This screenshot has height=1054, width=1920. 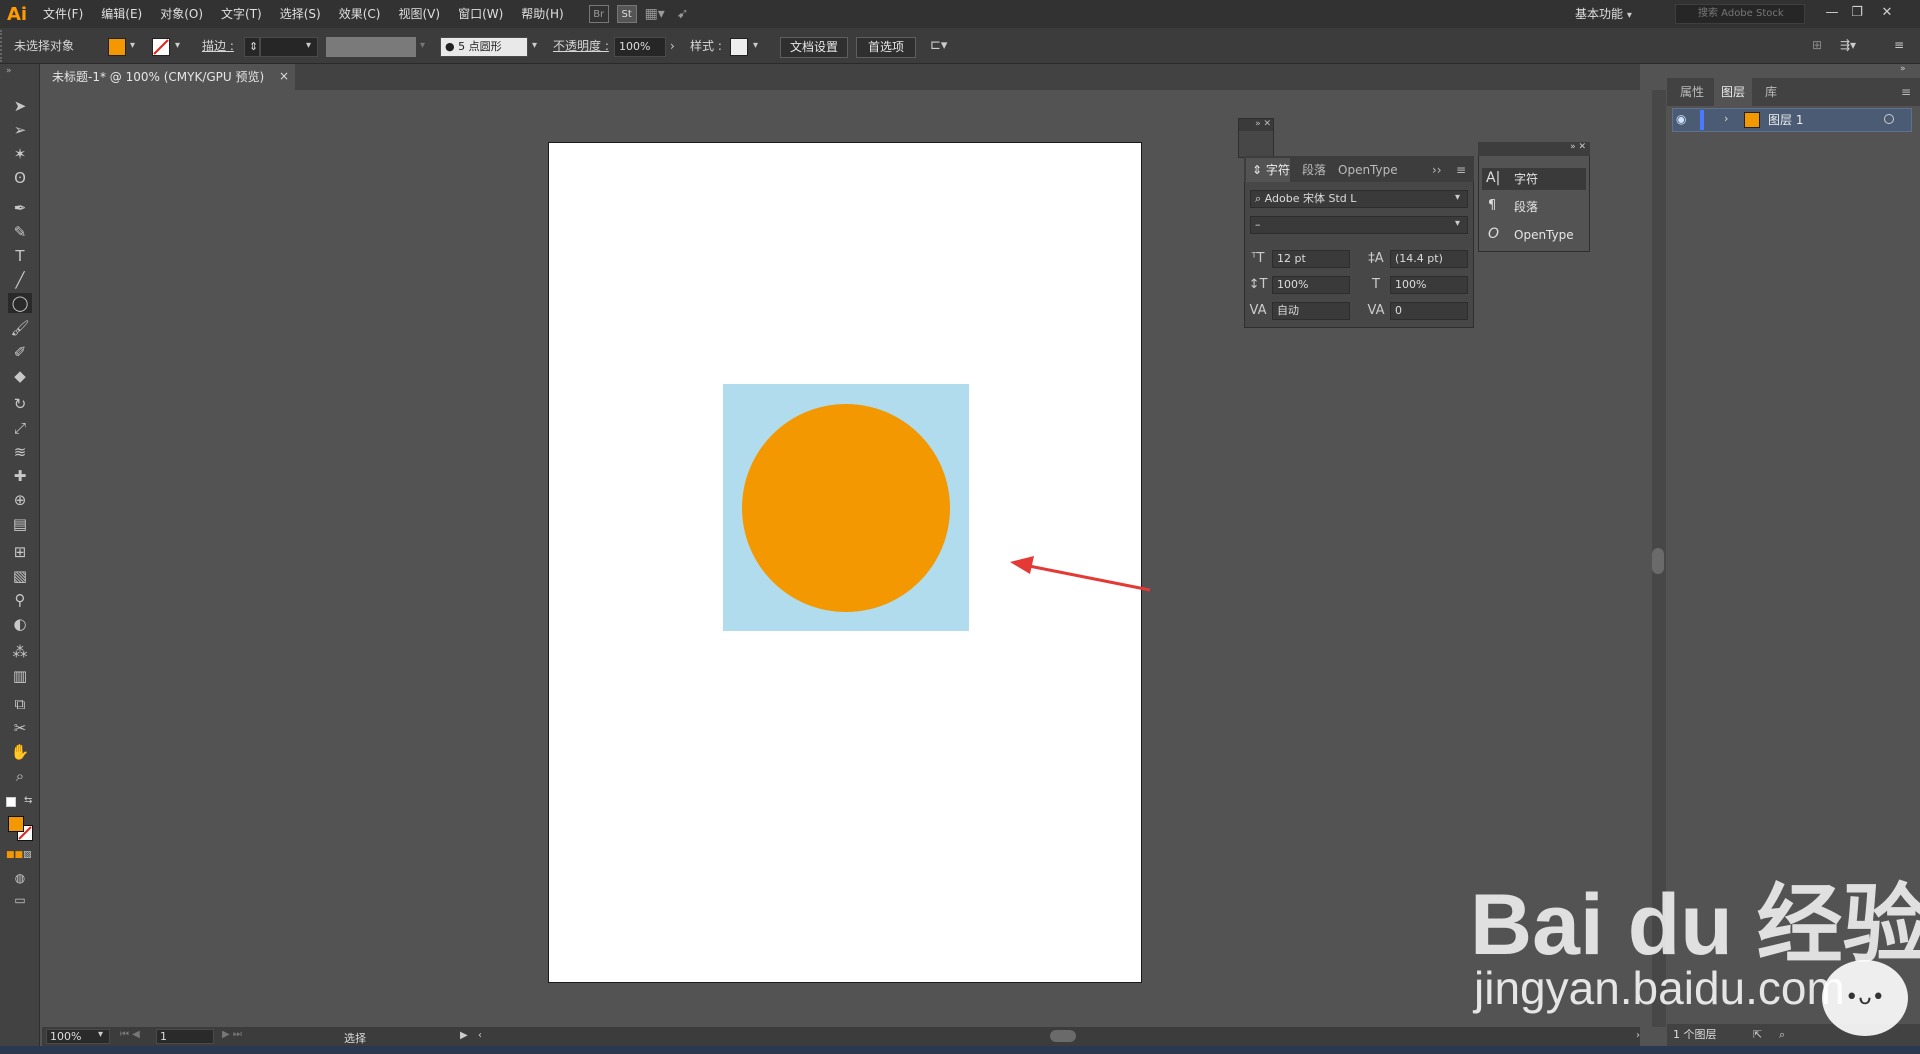 What do you see at coordinates (300, 14) in the screenshot?
I see `menu-select: 选择(S)` at bounding box center [300, 14].